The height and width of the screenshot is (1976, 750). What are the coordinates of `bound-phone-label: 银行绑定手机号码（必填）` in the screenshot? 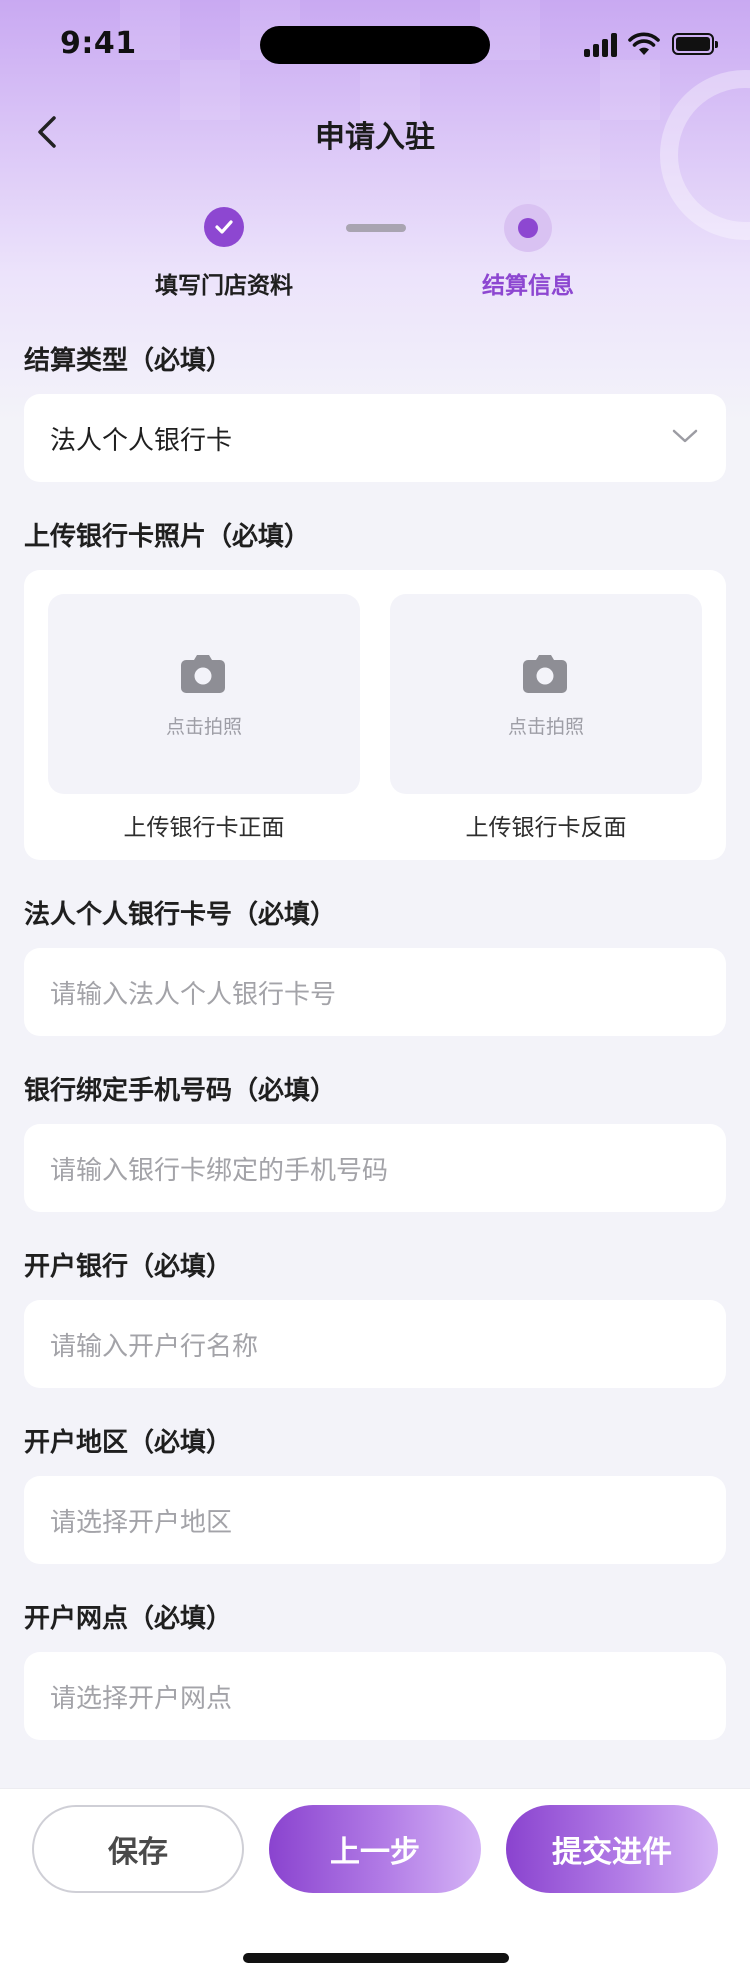 It's located at (180, 1091).